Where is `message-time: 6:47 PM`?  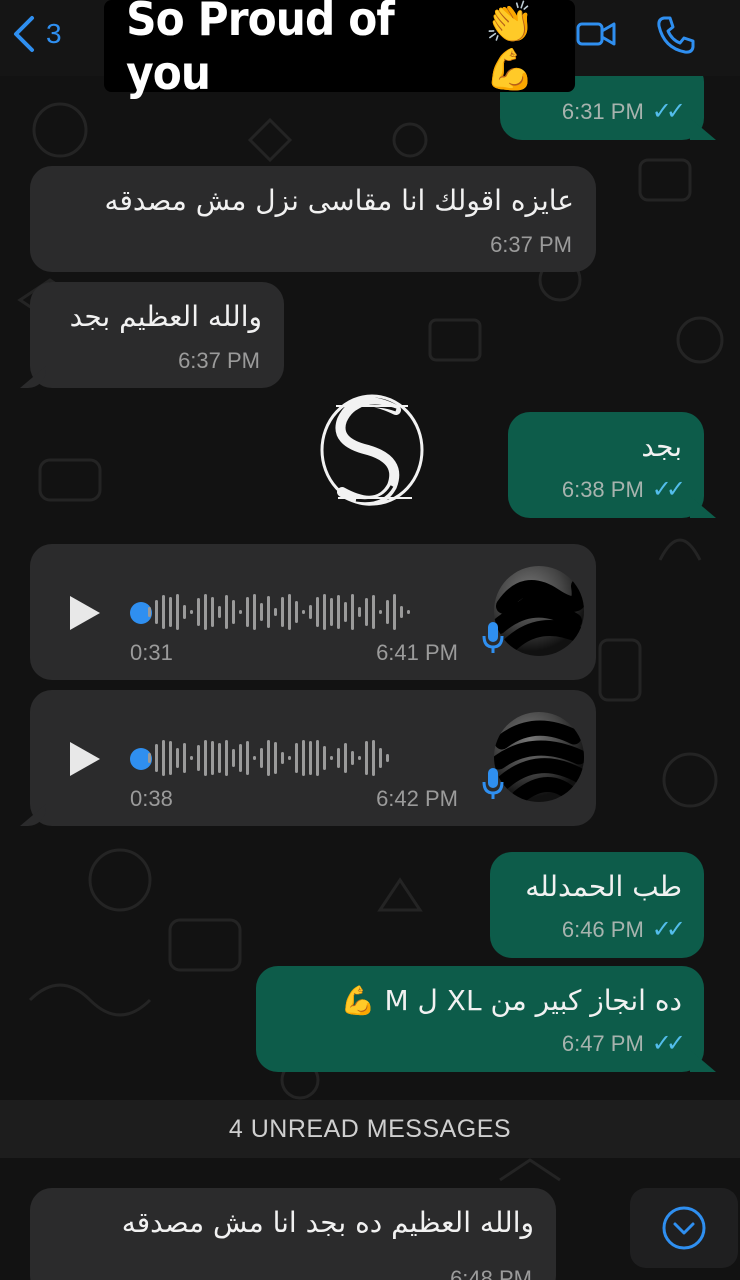 message-time: 6:47 PM is located at coordinates (602, 1043).